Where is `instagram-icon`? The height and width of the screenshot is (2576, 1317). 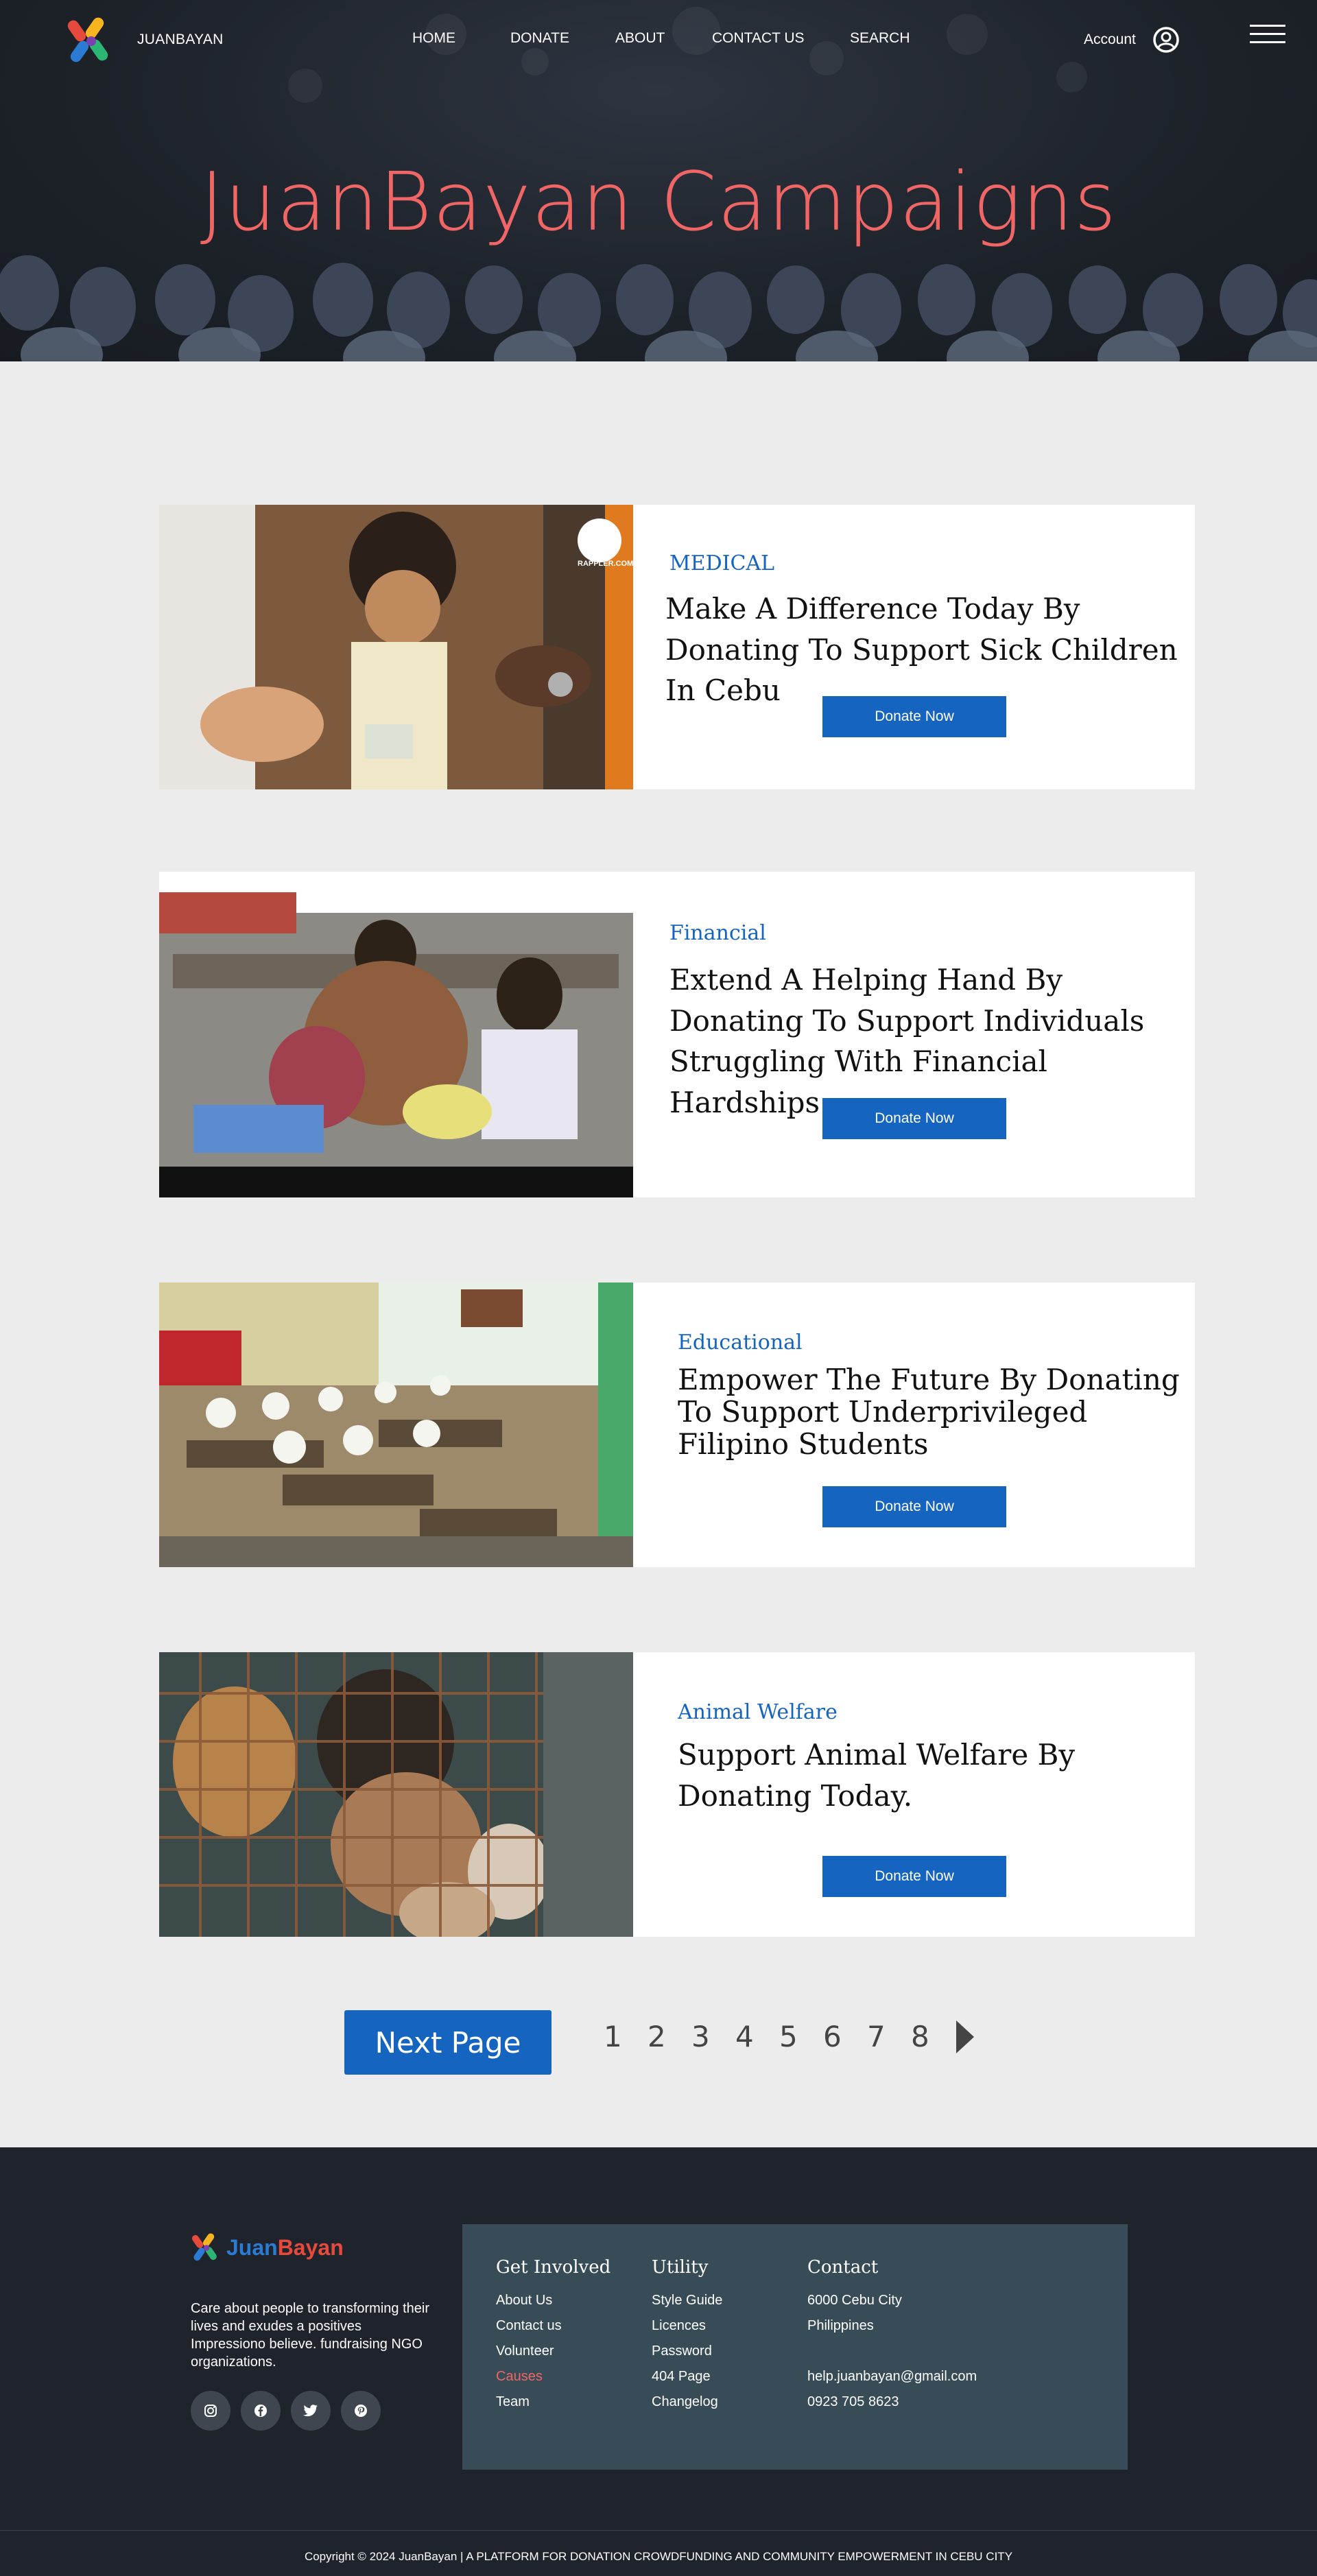
instagram-icon is located at coordinates (210, 2411).